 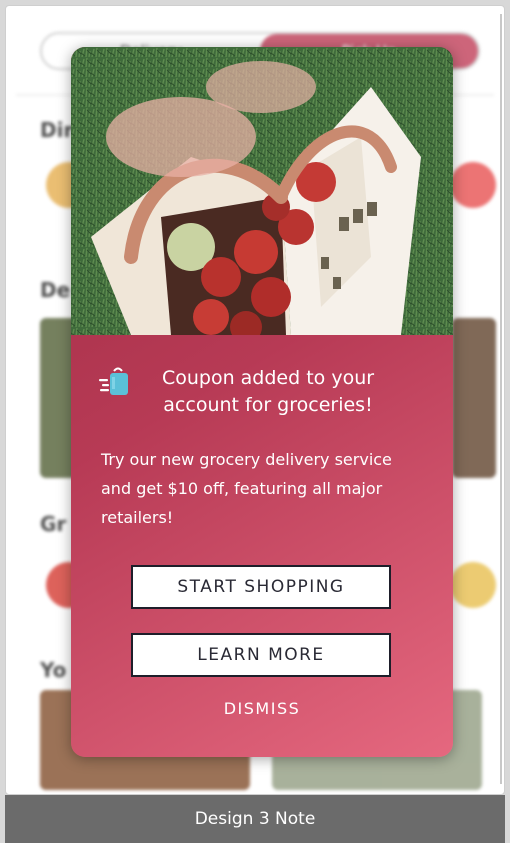 What do you see at coordinates (473, 185) in the screenshot?
I see `category-icon` at bounding box center [473, 185].